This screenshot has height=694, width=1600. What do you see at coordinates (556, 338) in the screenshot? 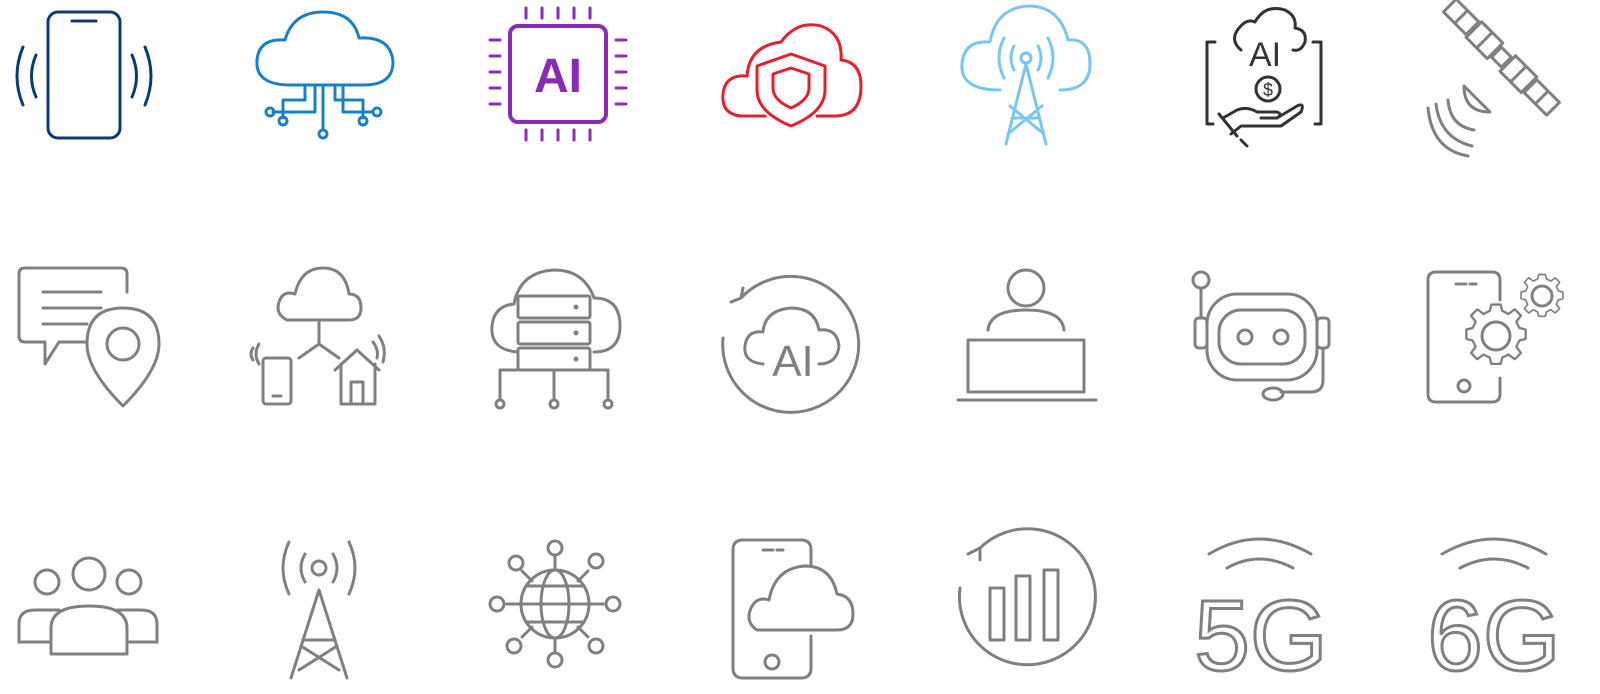
I see `cloud-server-icon` at bounding box center [556, 338].